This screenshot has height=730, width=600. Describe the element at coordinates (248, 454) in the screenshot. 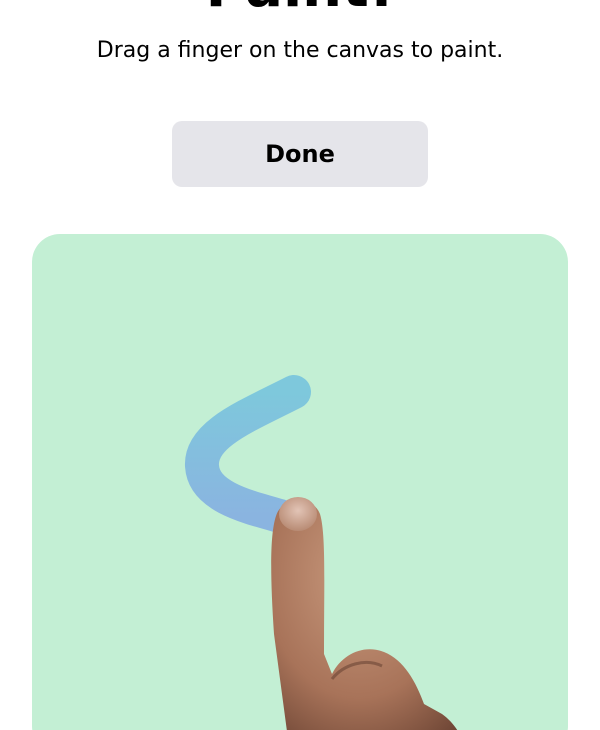

I see `paint-stroke` at that location.